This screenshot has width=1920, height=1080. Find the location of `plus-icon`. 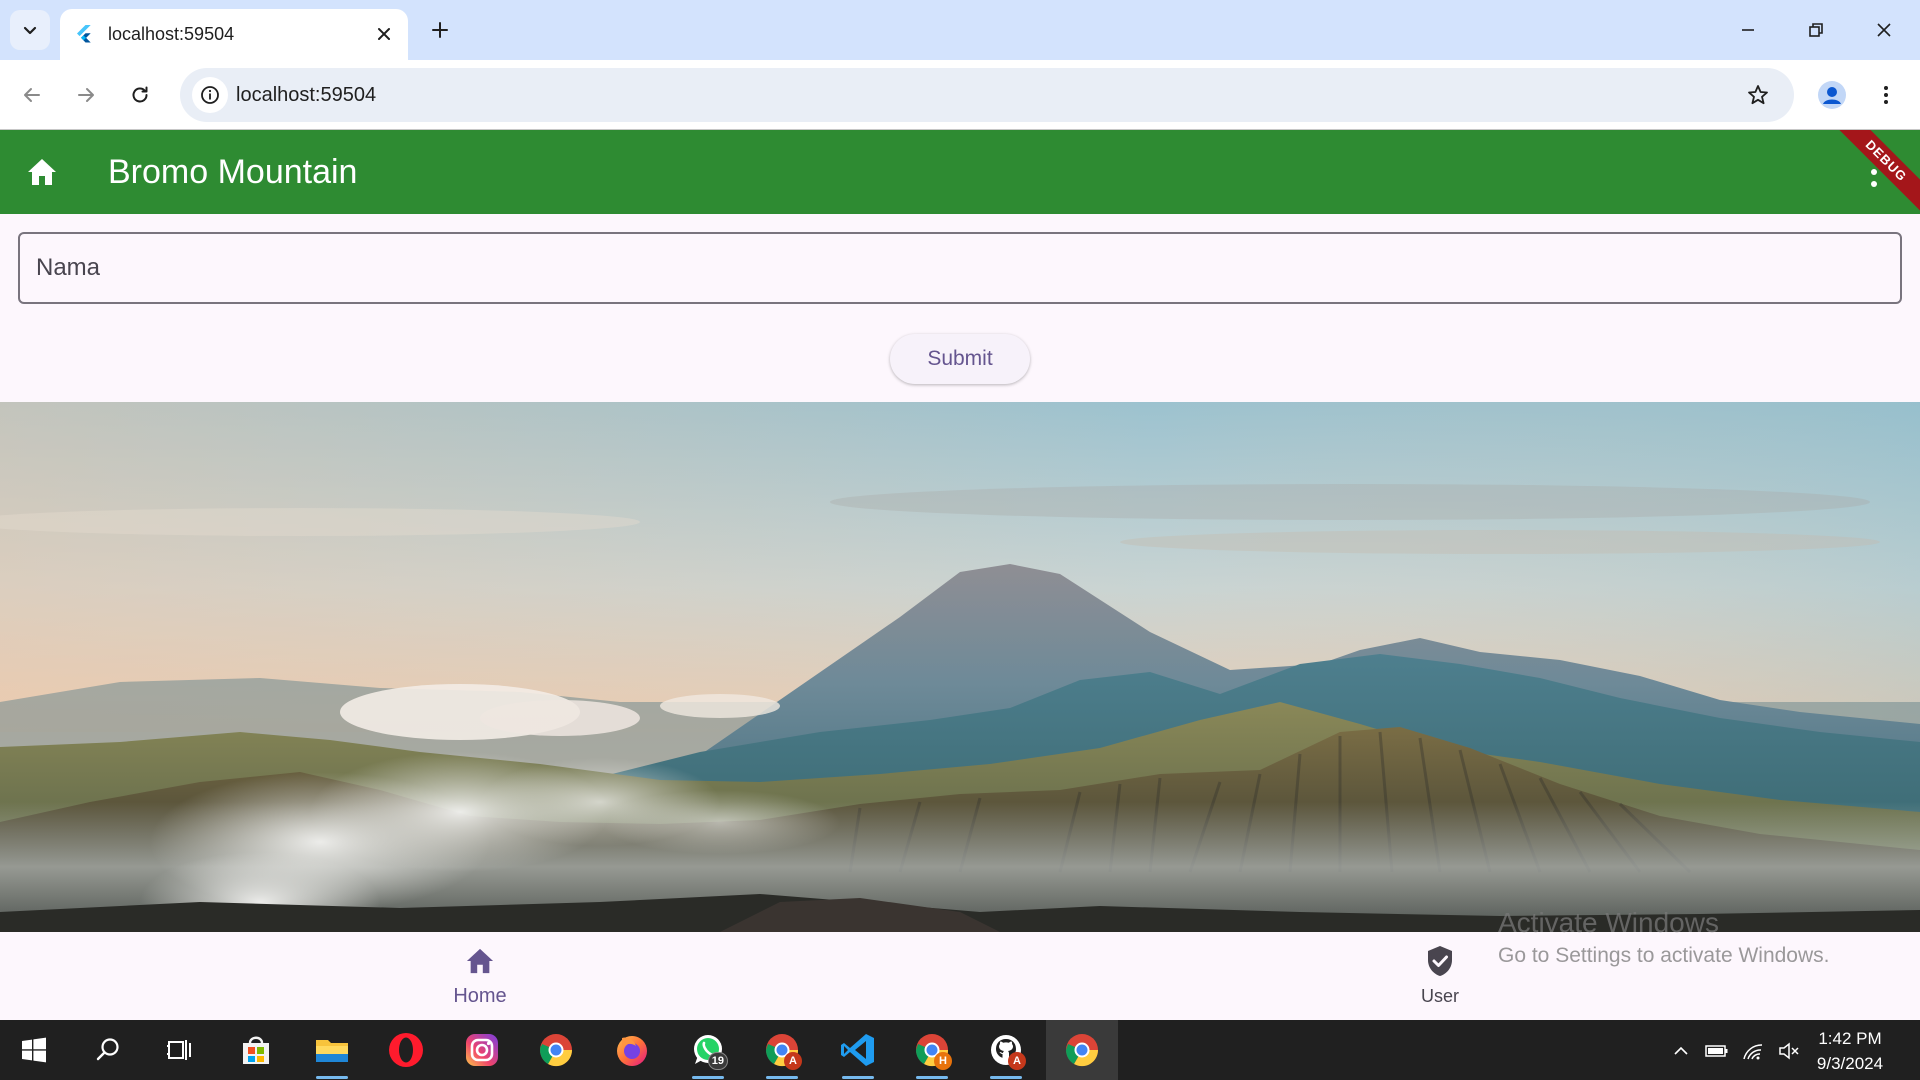

plus-icon is located at coordinates (440, 30).